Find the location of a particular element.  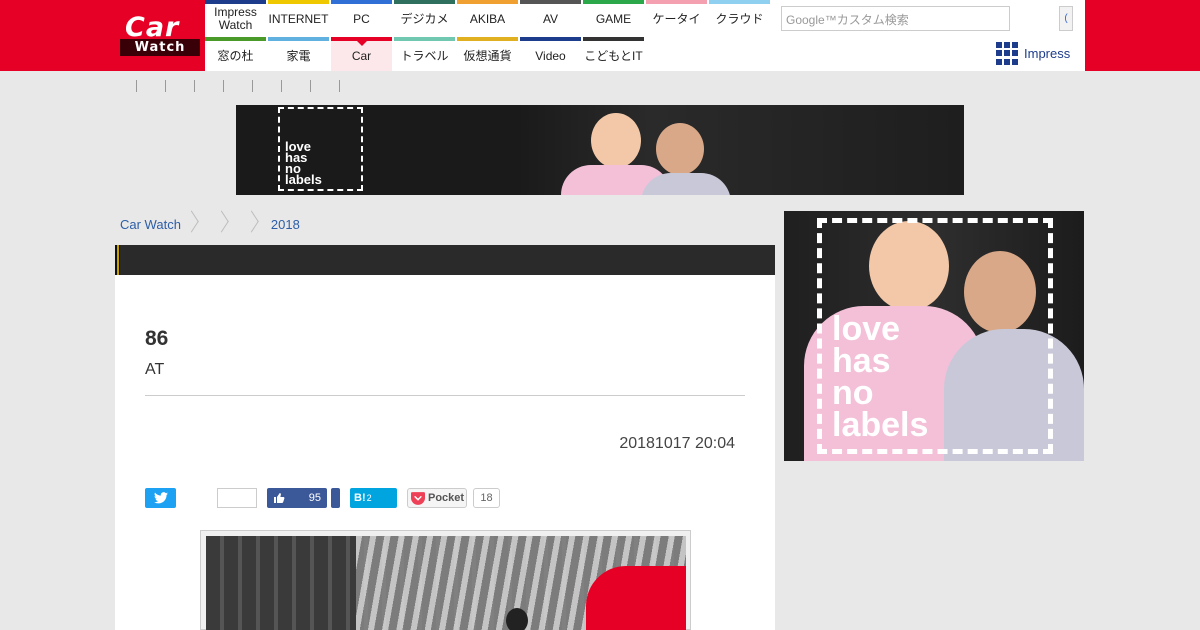

pocket-button: Pocket is located at coordinates (437, 498).